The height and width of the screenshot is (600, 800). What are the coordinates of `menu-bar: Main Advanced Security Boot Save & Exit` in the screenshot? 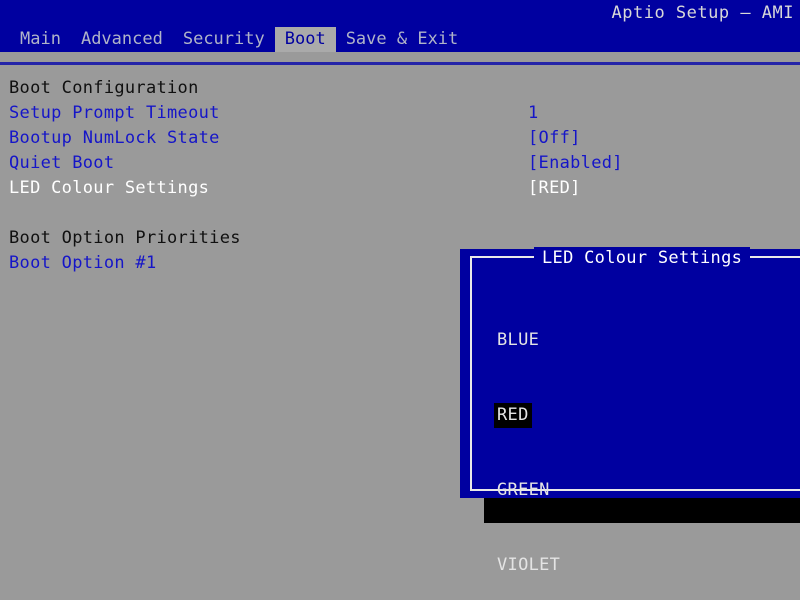 It's located at (234, 39).